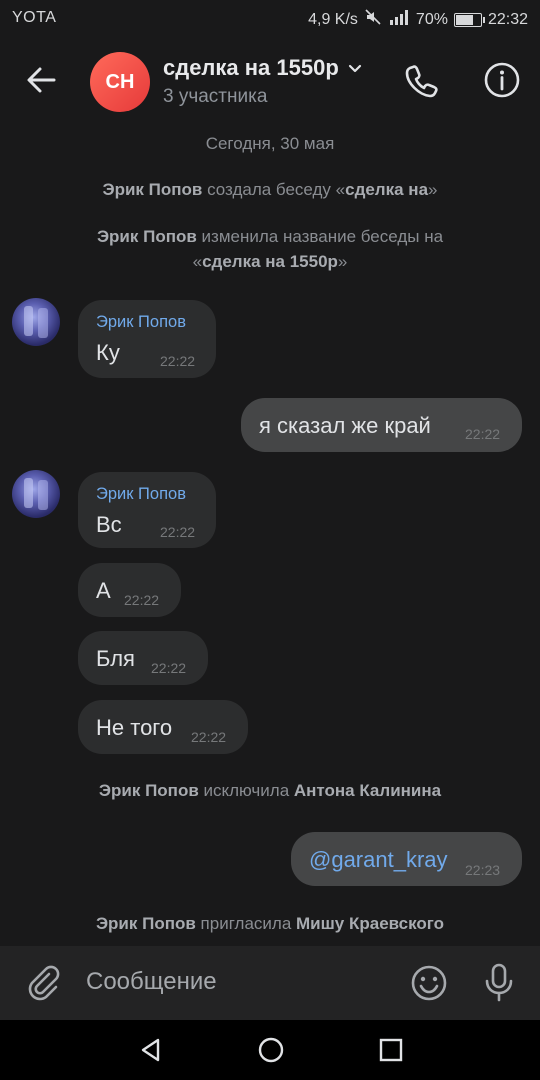 This screenshot has height=1080, width=540. I want to click on emoji-button, so click(429, 983).